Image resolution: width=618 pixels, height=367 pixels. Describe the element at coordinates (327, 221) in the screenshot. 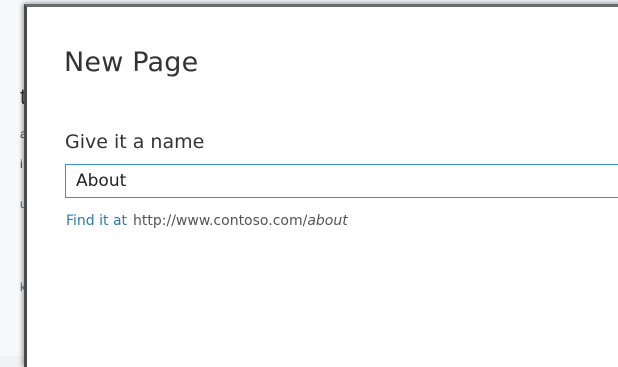

I see `url-slug: about` at that location.